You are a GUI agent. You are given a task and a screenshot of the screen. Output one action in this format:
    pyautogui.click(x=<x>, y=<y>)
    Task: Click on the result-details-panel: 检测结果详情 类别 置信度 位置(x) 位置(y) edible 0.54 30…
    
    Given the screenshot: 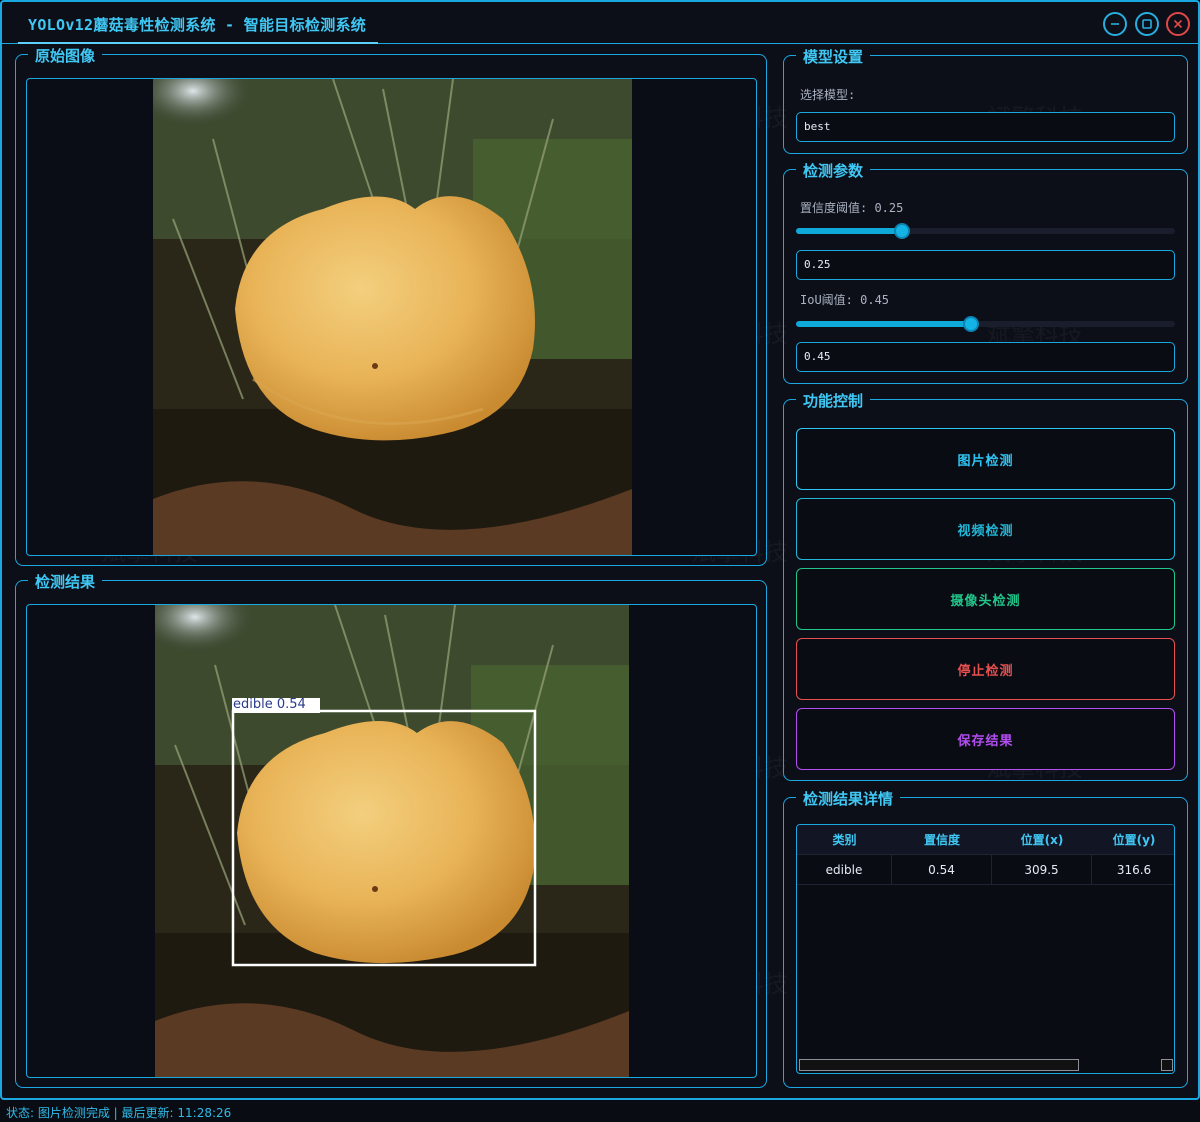 What is the action you would take?
    pyautogui.click(x=985, y=938)
    